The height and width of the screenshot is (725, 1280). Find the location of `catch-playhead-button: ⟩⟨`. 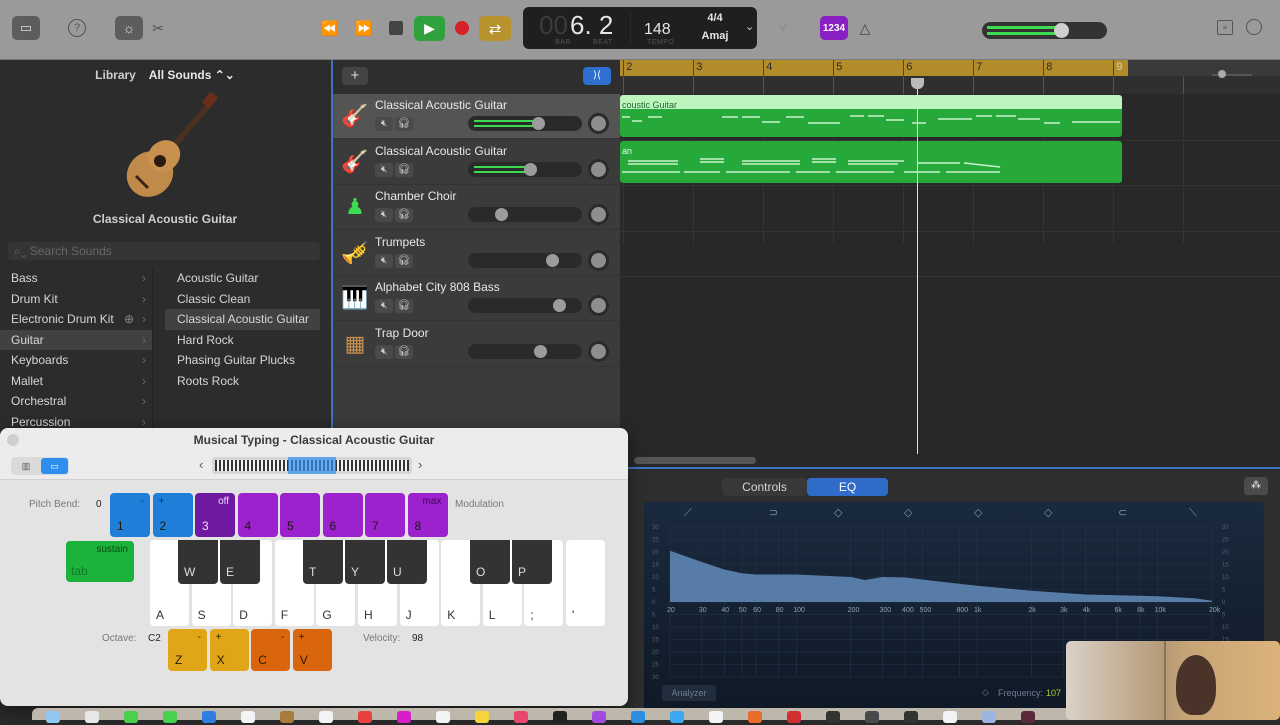

catch-playhead-button: ⟩⟨ is located at coordinates (597, 76).